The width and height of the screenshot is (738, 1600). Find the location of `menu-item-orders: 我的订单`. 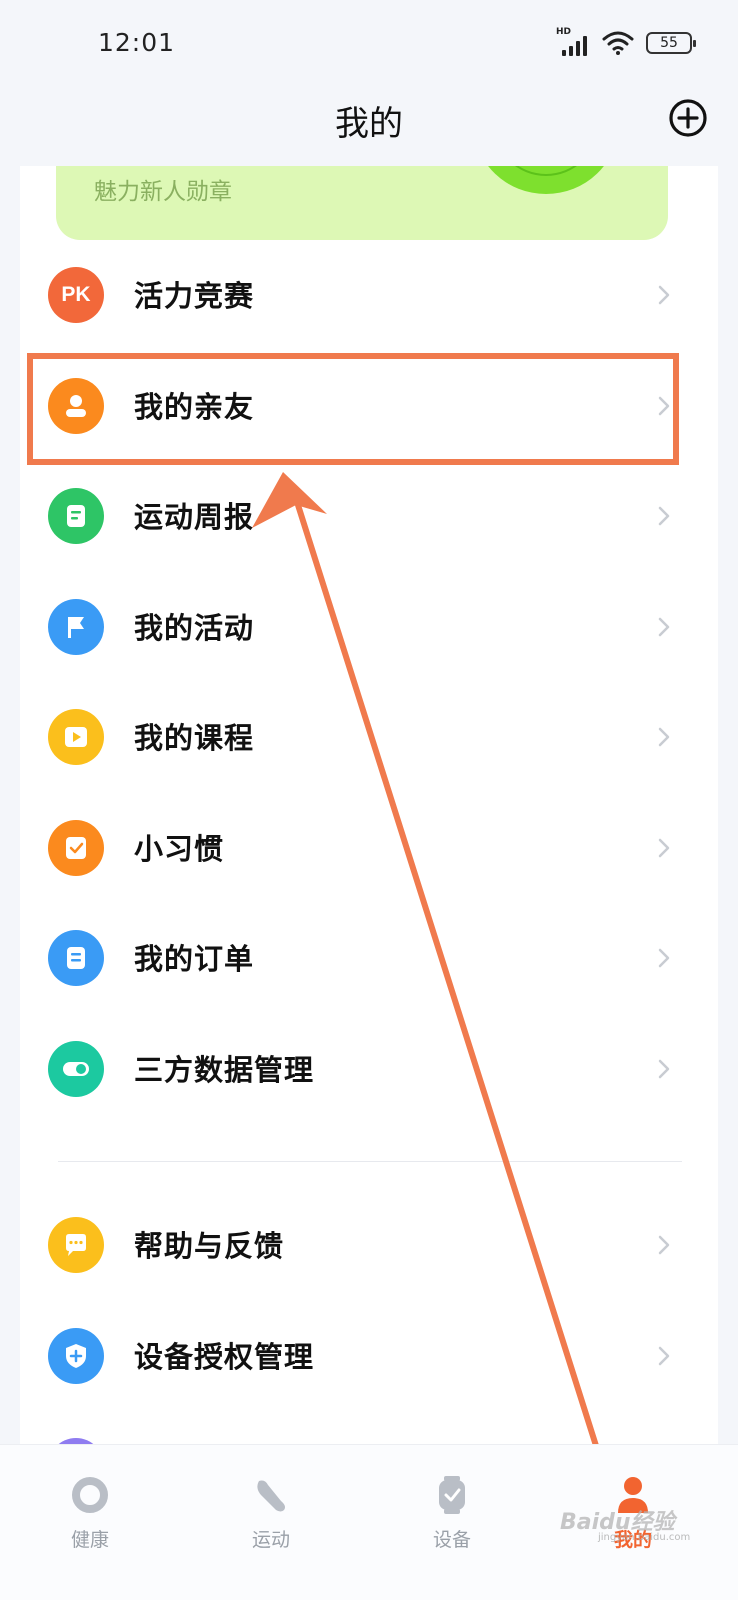

menu-item-orders: 我的订单 is located at coordinates (369, 958).